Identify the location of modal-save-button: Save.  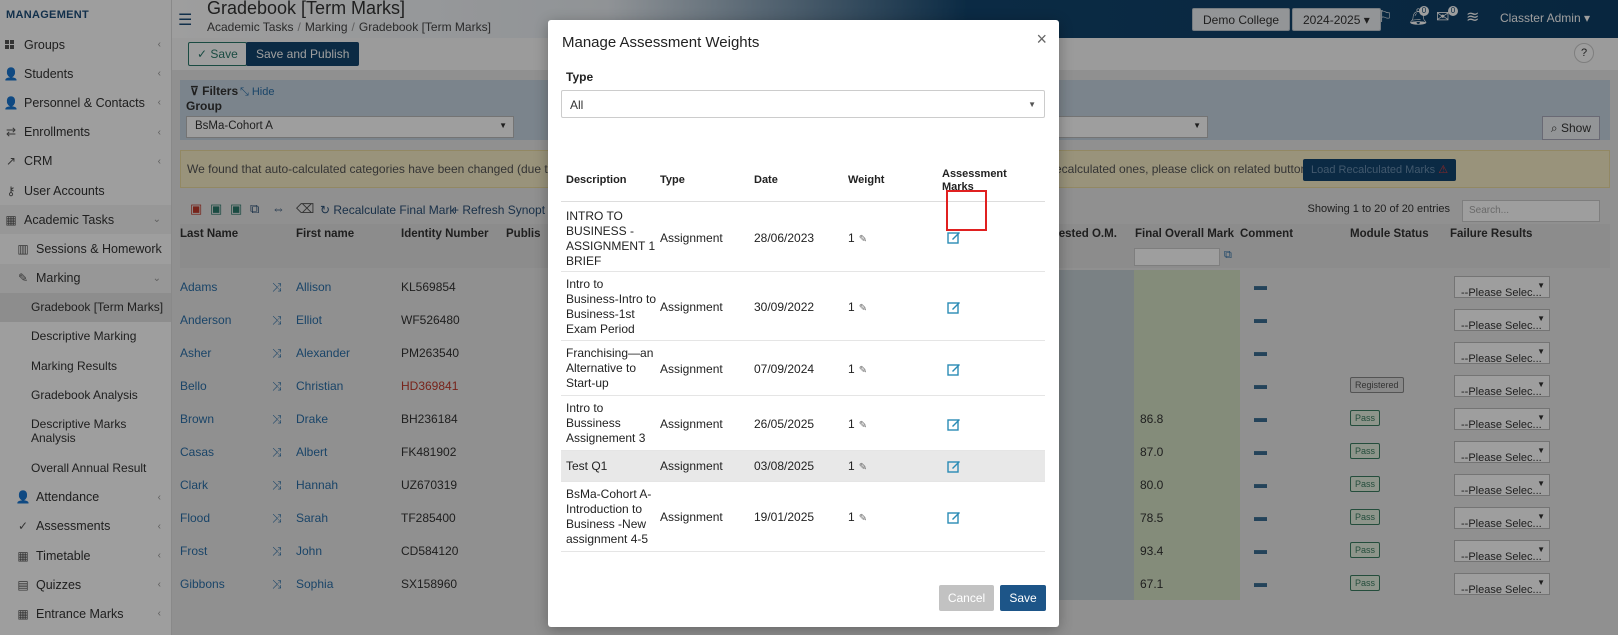
(1023, 598).